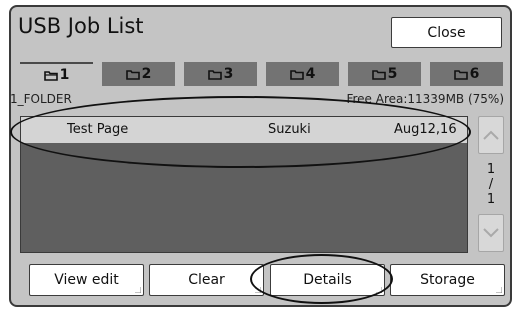 This screenshot has width=513, height=311. What do you see at coordinates (491, 199) in the screenshot?
I see `page-total: 1` at bounding box center [491, 199].